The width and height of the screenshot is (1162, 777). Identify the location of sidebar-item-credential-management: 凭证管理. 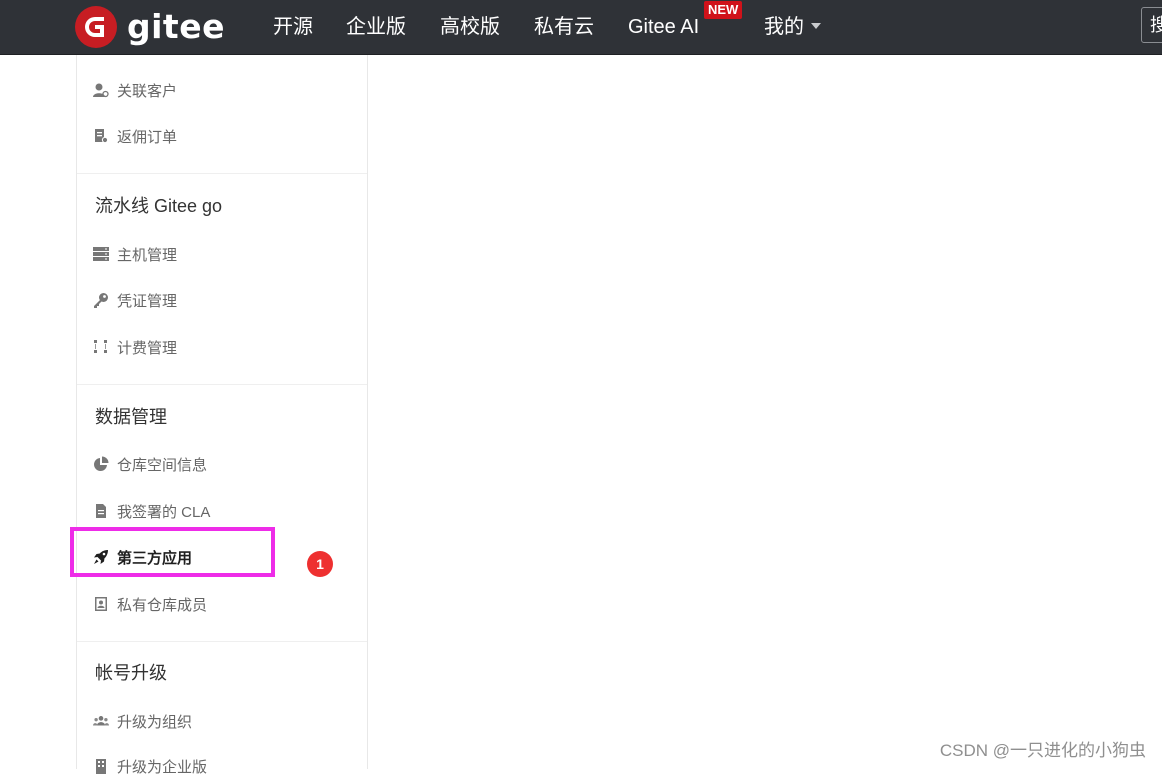
(135, 300).